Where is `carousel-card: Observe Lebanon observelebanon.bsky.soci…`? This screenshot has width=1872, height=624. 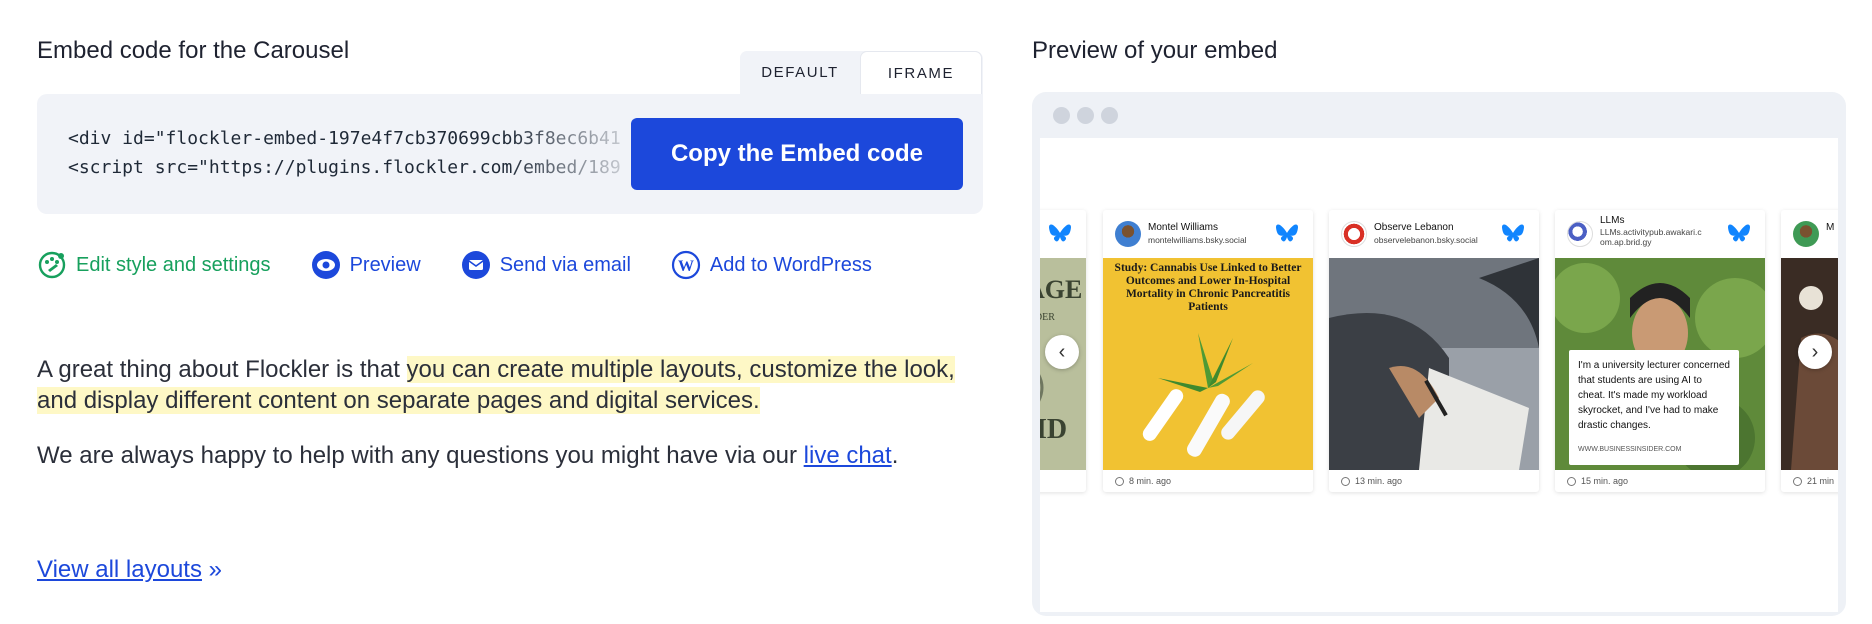
carousel-card: Observe Lebanon observelebanon.bsky.soci… is located at coordinates (1434, 351).